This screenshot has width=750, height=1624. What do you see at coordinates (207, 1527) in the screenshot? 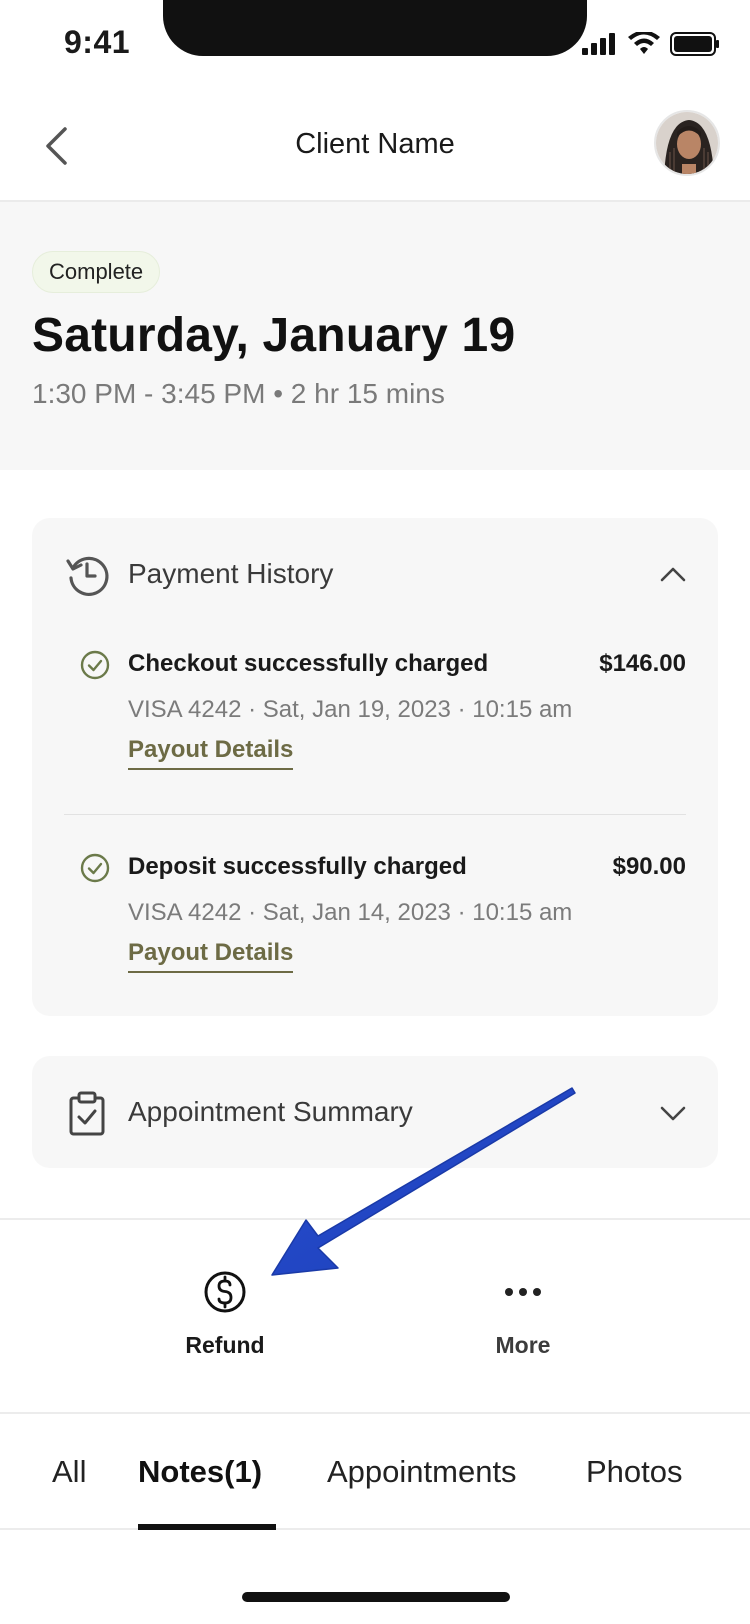
I see `active-tab-indicator` at bounding box center [207, 1527].